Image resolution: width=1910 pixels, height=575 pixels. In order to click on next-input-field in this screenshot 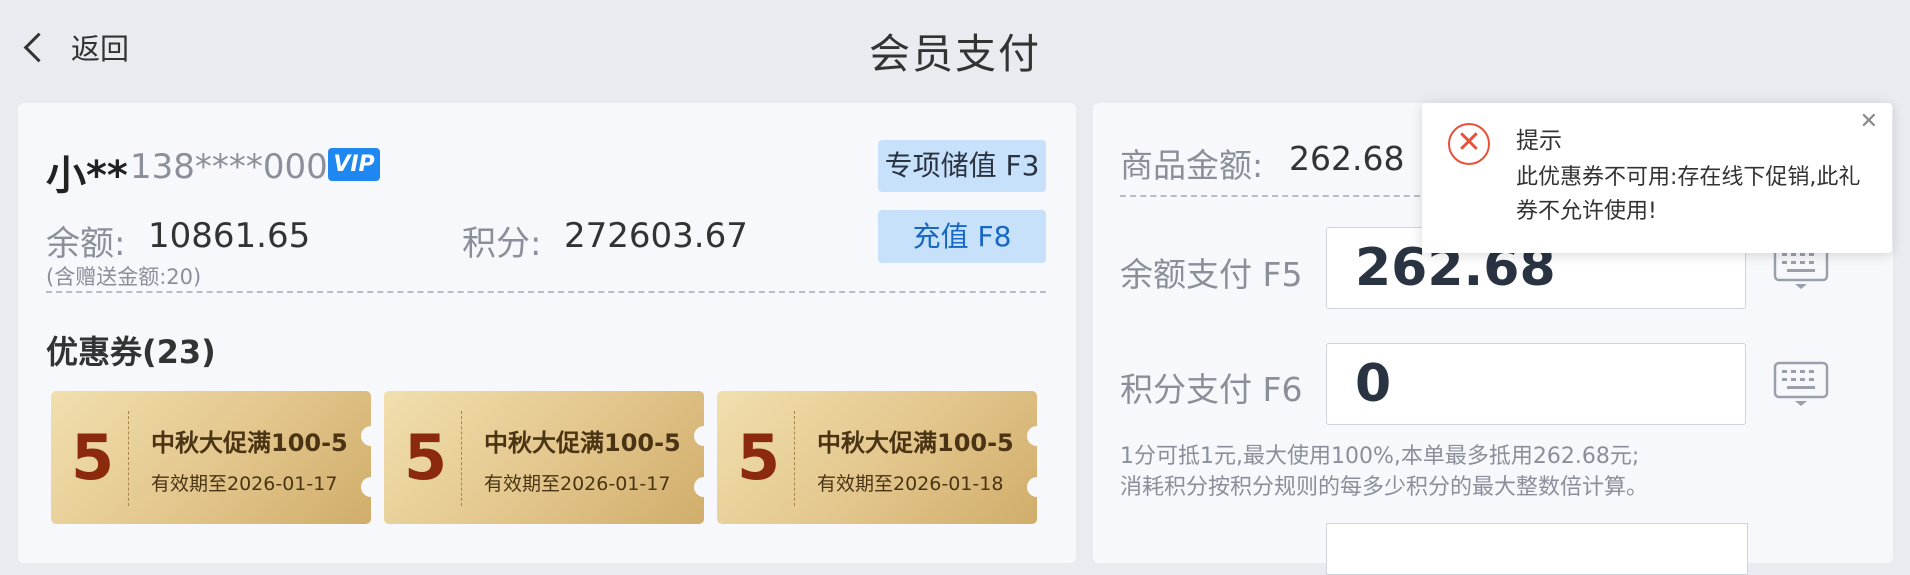, I will do `click(1537, 549)`.